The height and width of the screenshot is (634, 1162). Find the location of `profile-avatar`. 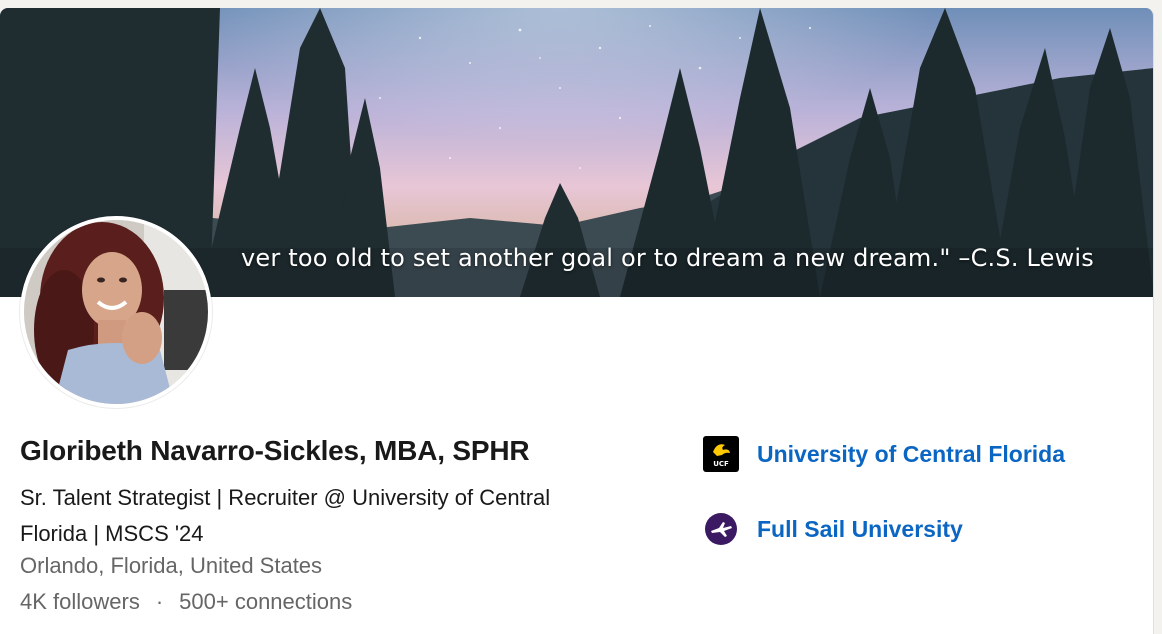

profile-avatar is located at coordinates (116, 312).